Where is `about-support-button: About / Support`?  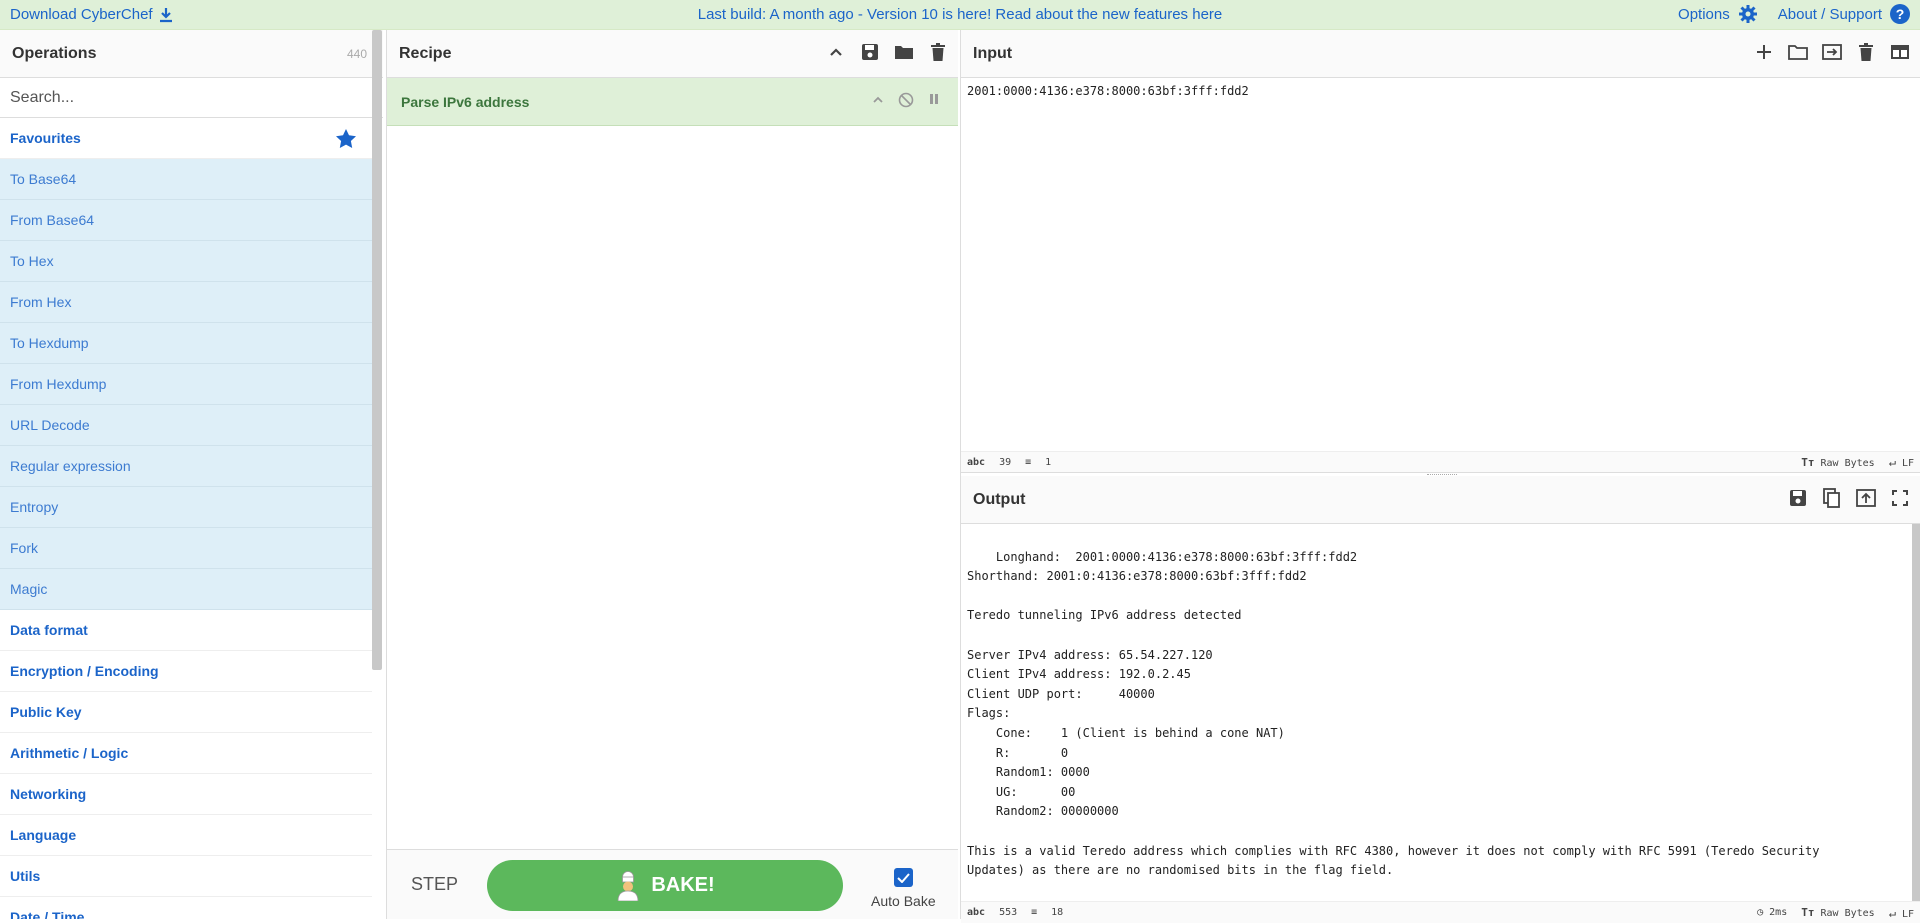 about-support-button: About / Support is located at coordinates (1830, 14).